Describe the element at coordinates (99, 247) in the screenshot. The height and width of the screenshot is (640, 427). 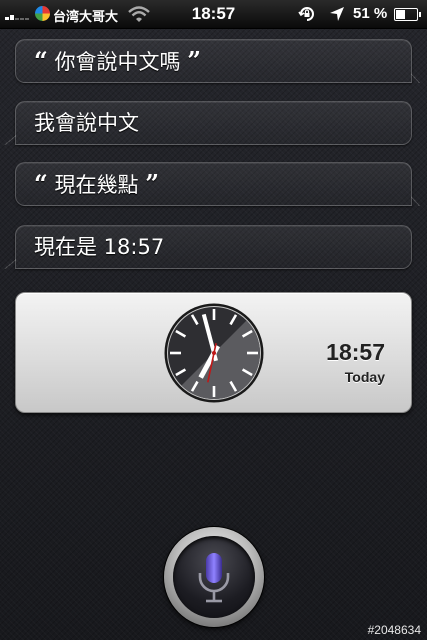
I see `siri-response-text: 現在是 18:57` at that location.